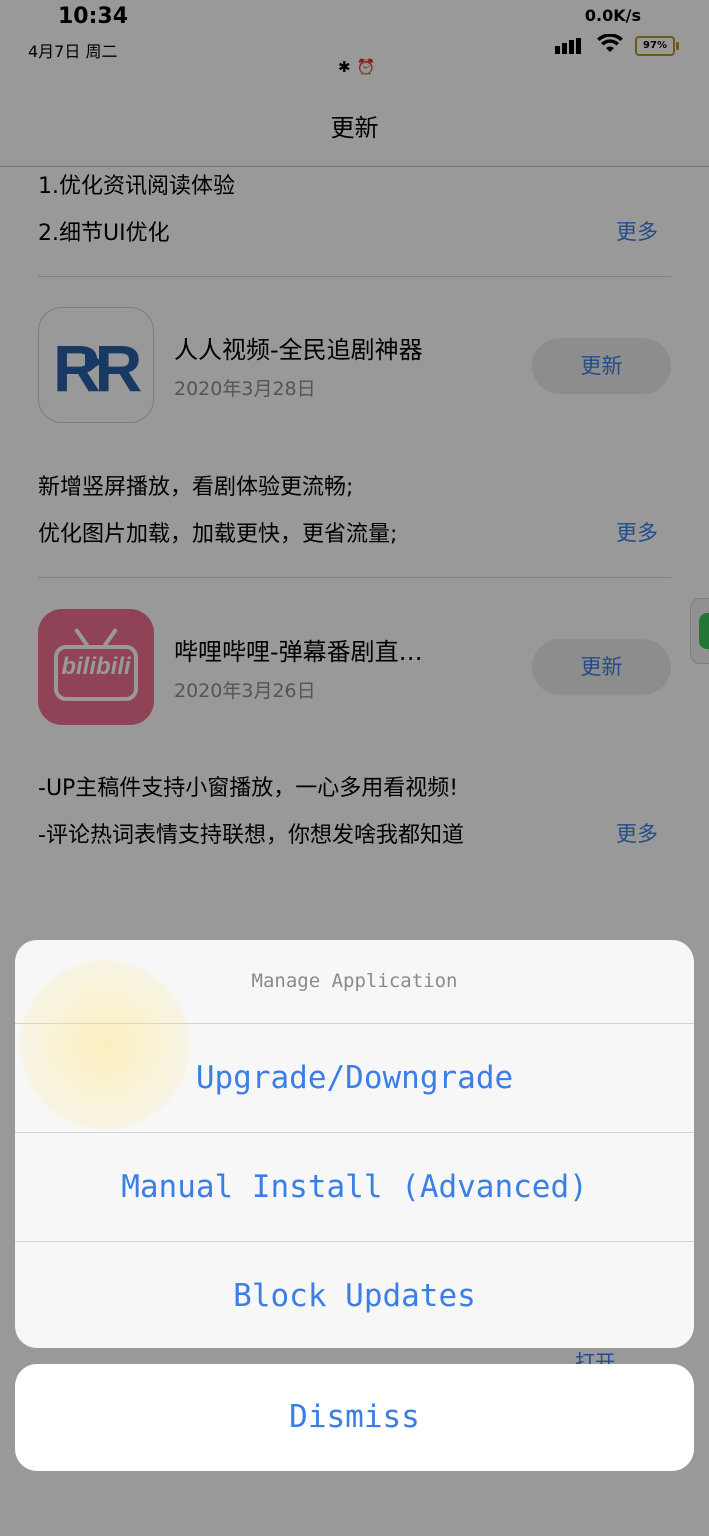 This screenshot has height=1536, width=709. I want to click on block-updates-button: Block Updates, so click(354, 1295).